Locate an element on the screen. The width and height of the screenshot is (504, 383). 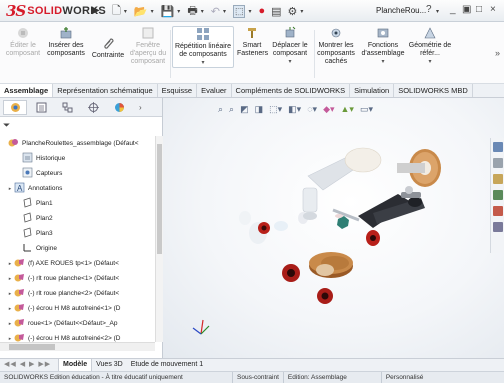
tab-complements: Compléments de SOLIDWORKS is located at coordinates (291, 90).